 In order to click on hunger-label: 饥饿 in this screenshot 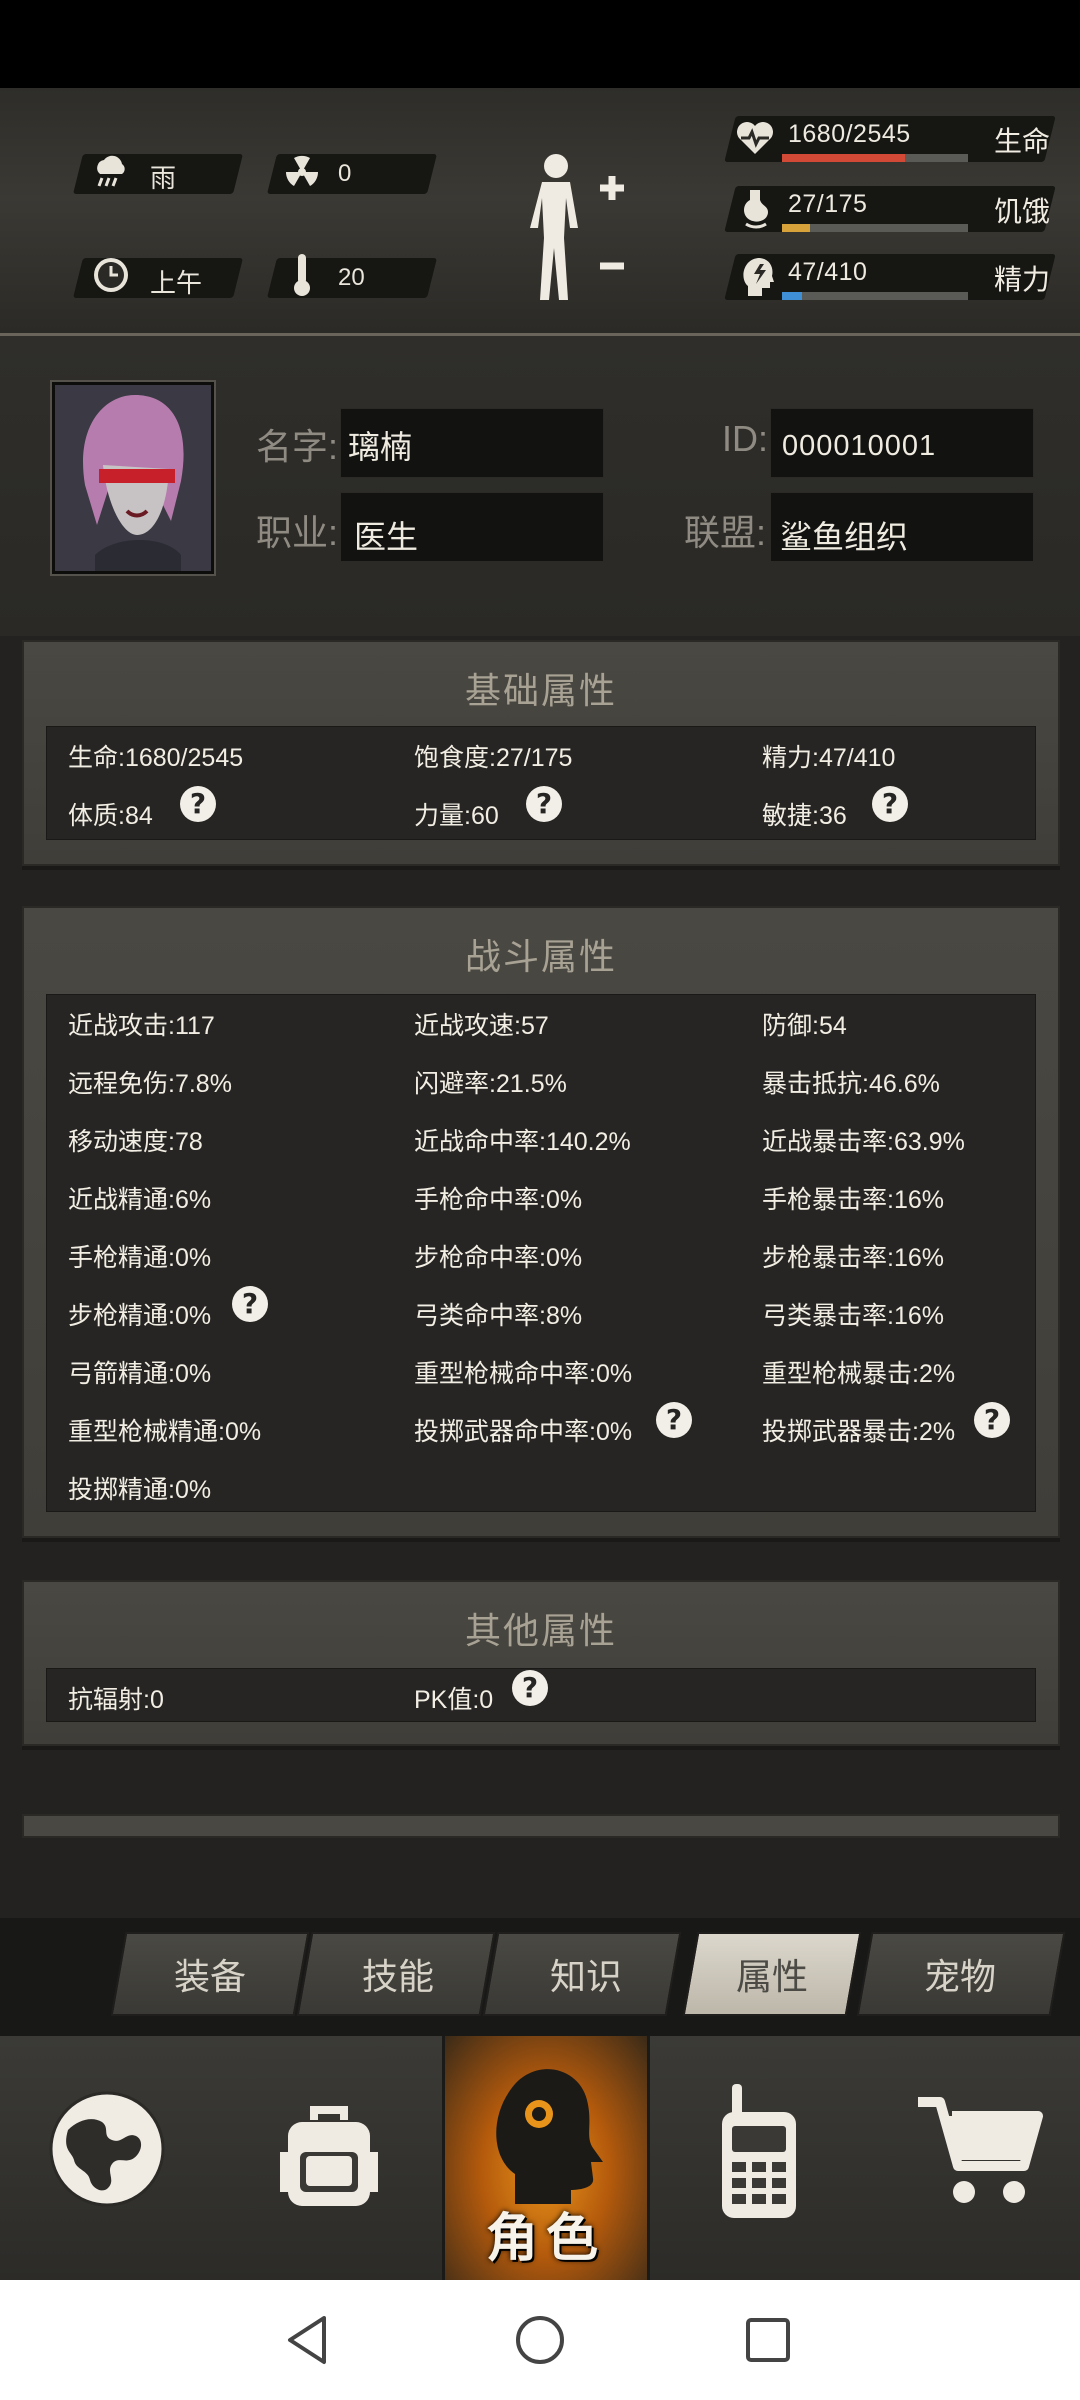, I will do `click(1022, 211)`.